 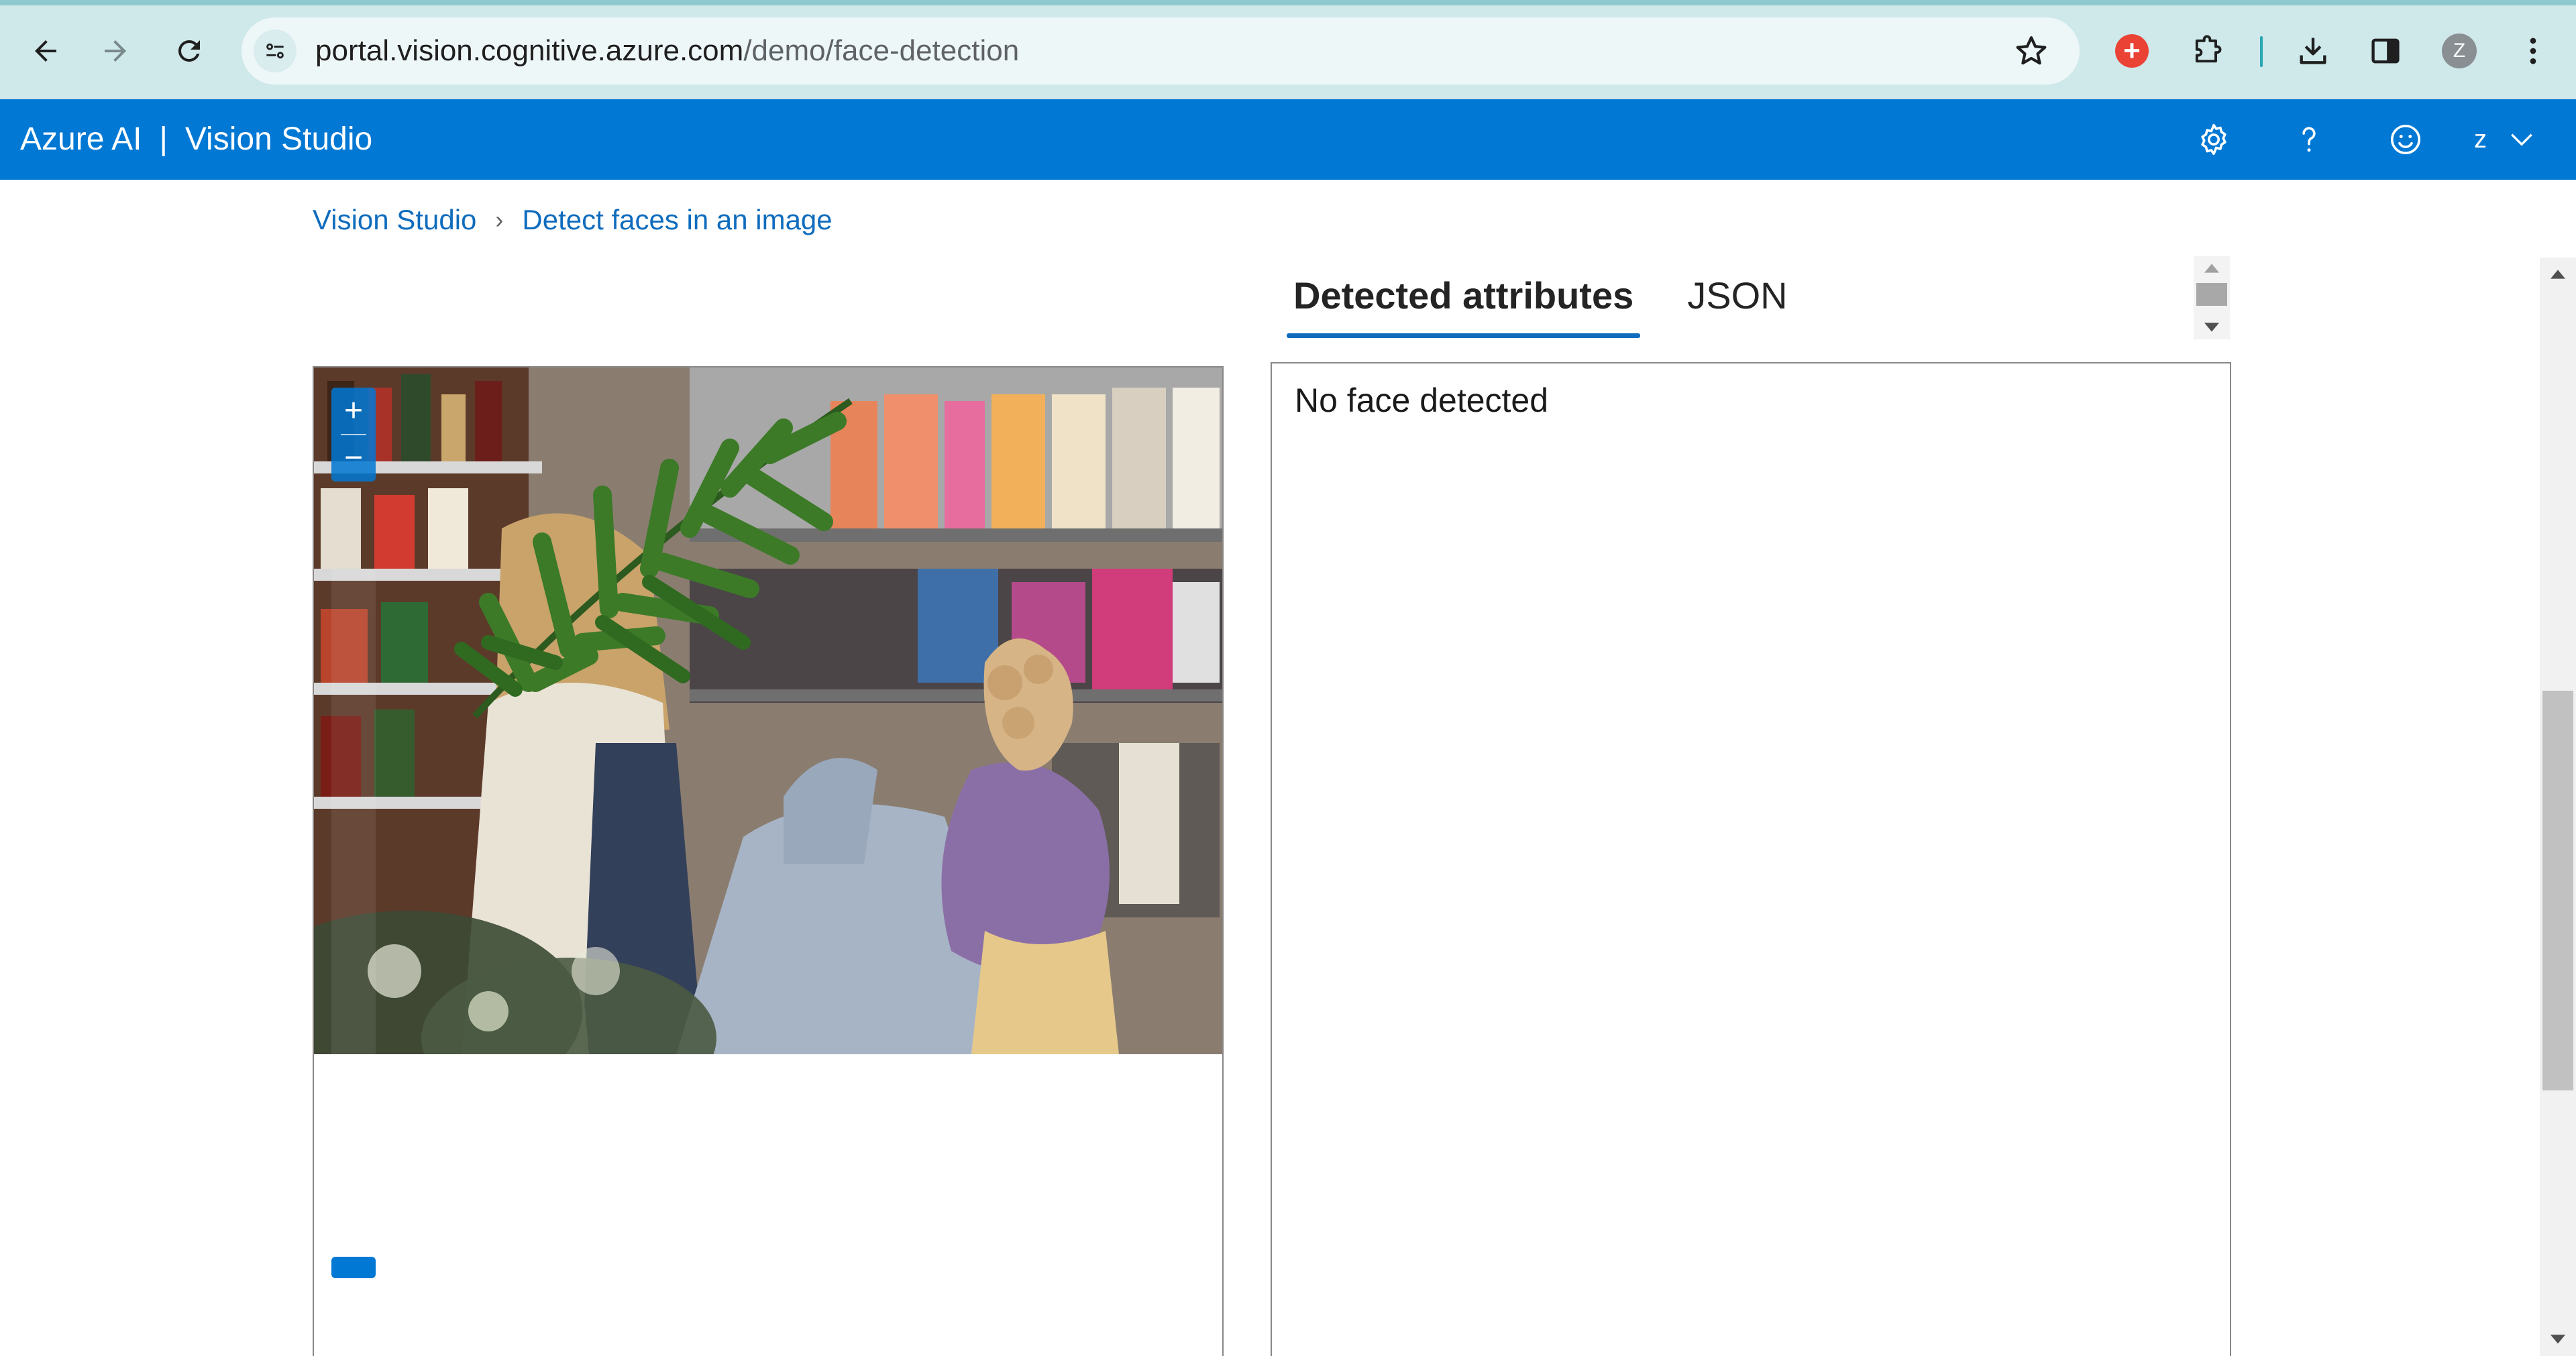 I want to click on reload-button, so click(x=189, y=50).